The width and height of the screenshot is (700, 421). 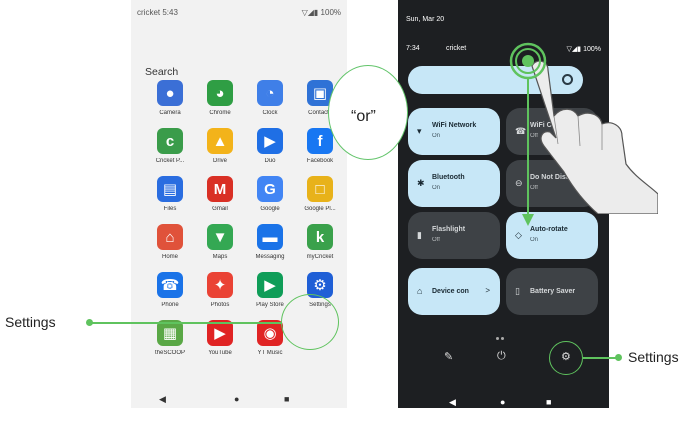 What do you see at coordinates (170, 237) in the screenshot?
I see `home-icon: ⌂` at bounding box center [170, 237].